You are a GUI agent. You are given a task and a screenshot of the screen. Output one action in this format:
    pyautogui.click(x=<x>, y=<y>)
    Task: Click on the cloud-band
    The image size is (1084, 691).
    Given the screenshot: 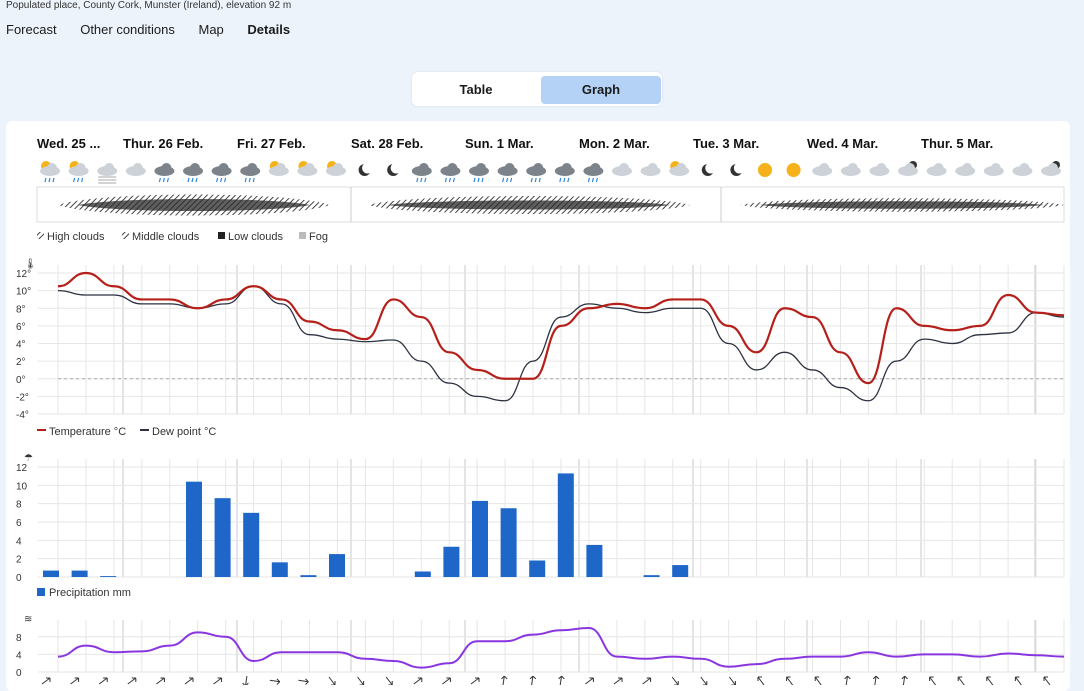 What is the action you would take?
    pyautogui.click(x=550, y=204)
    